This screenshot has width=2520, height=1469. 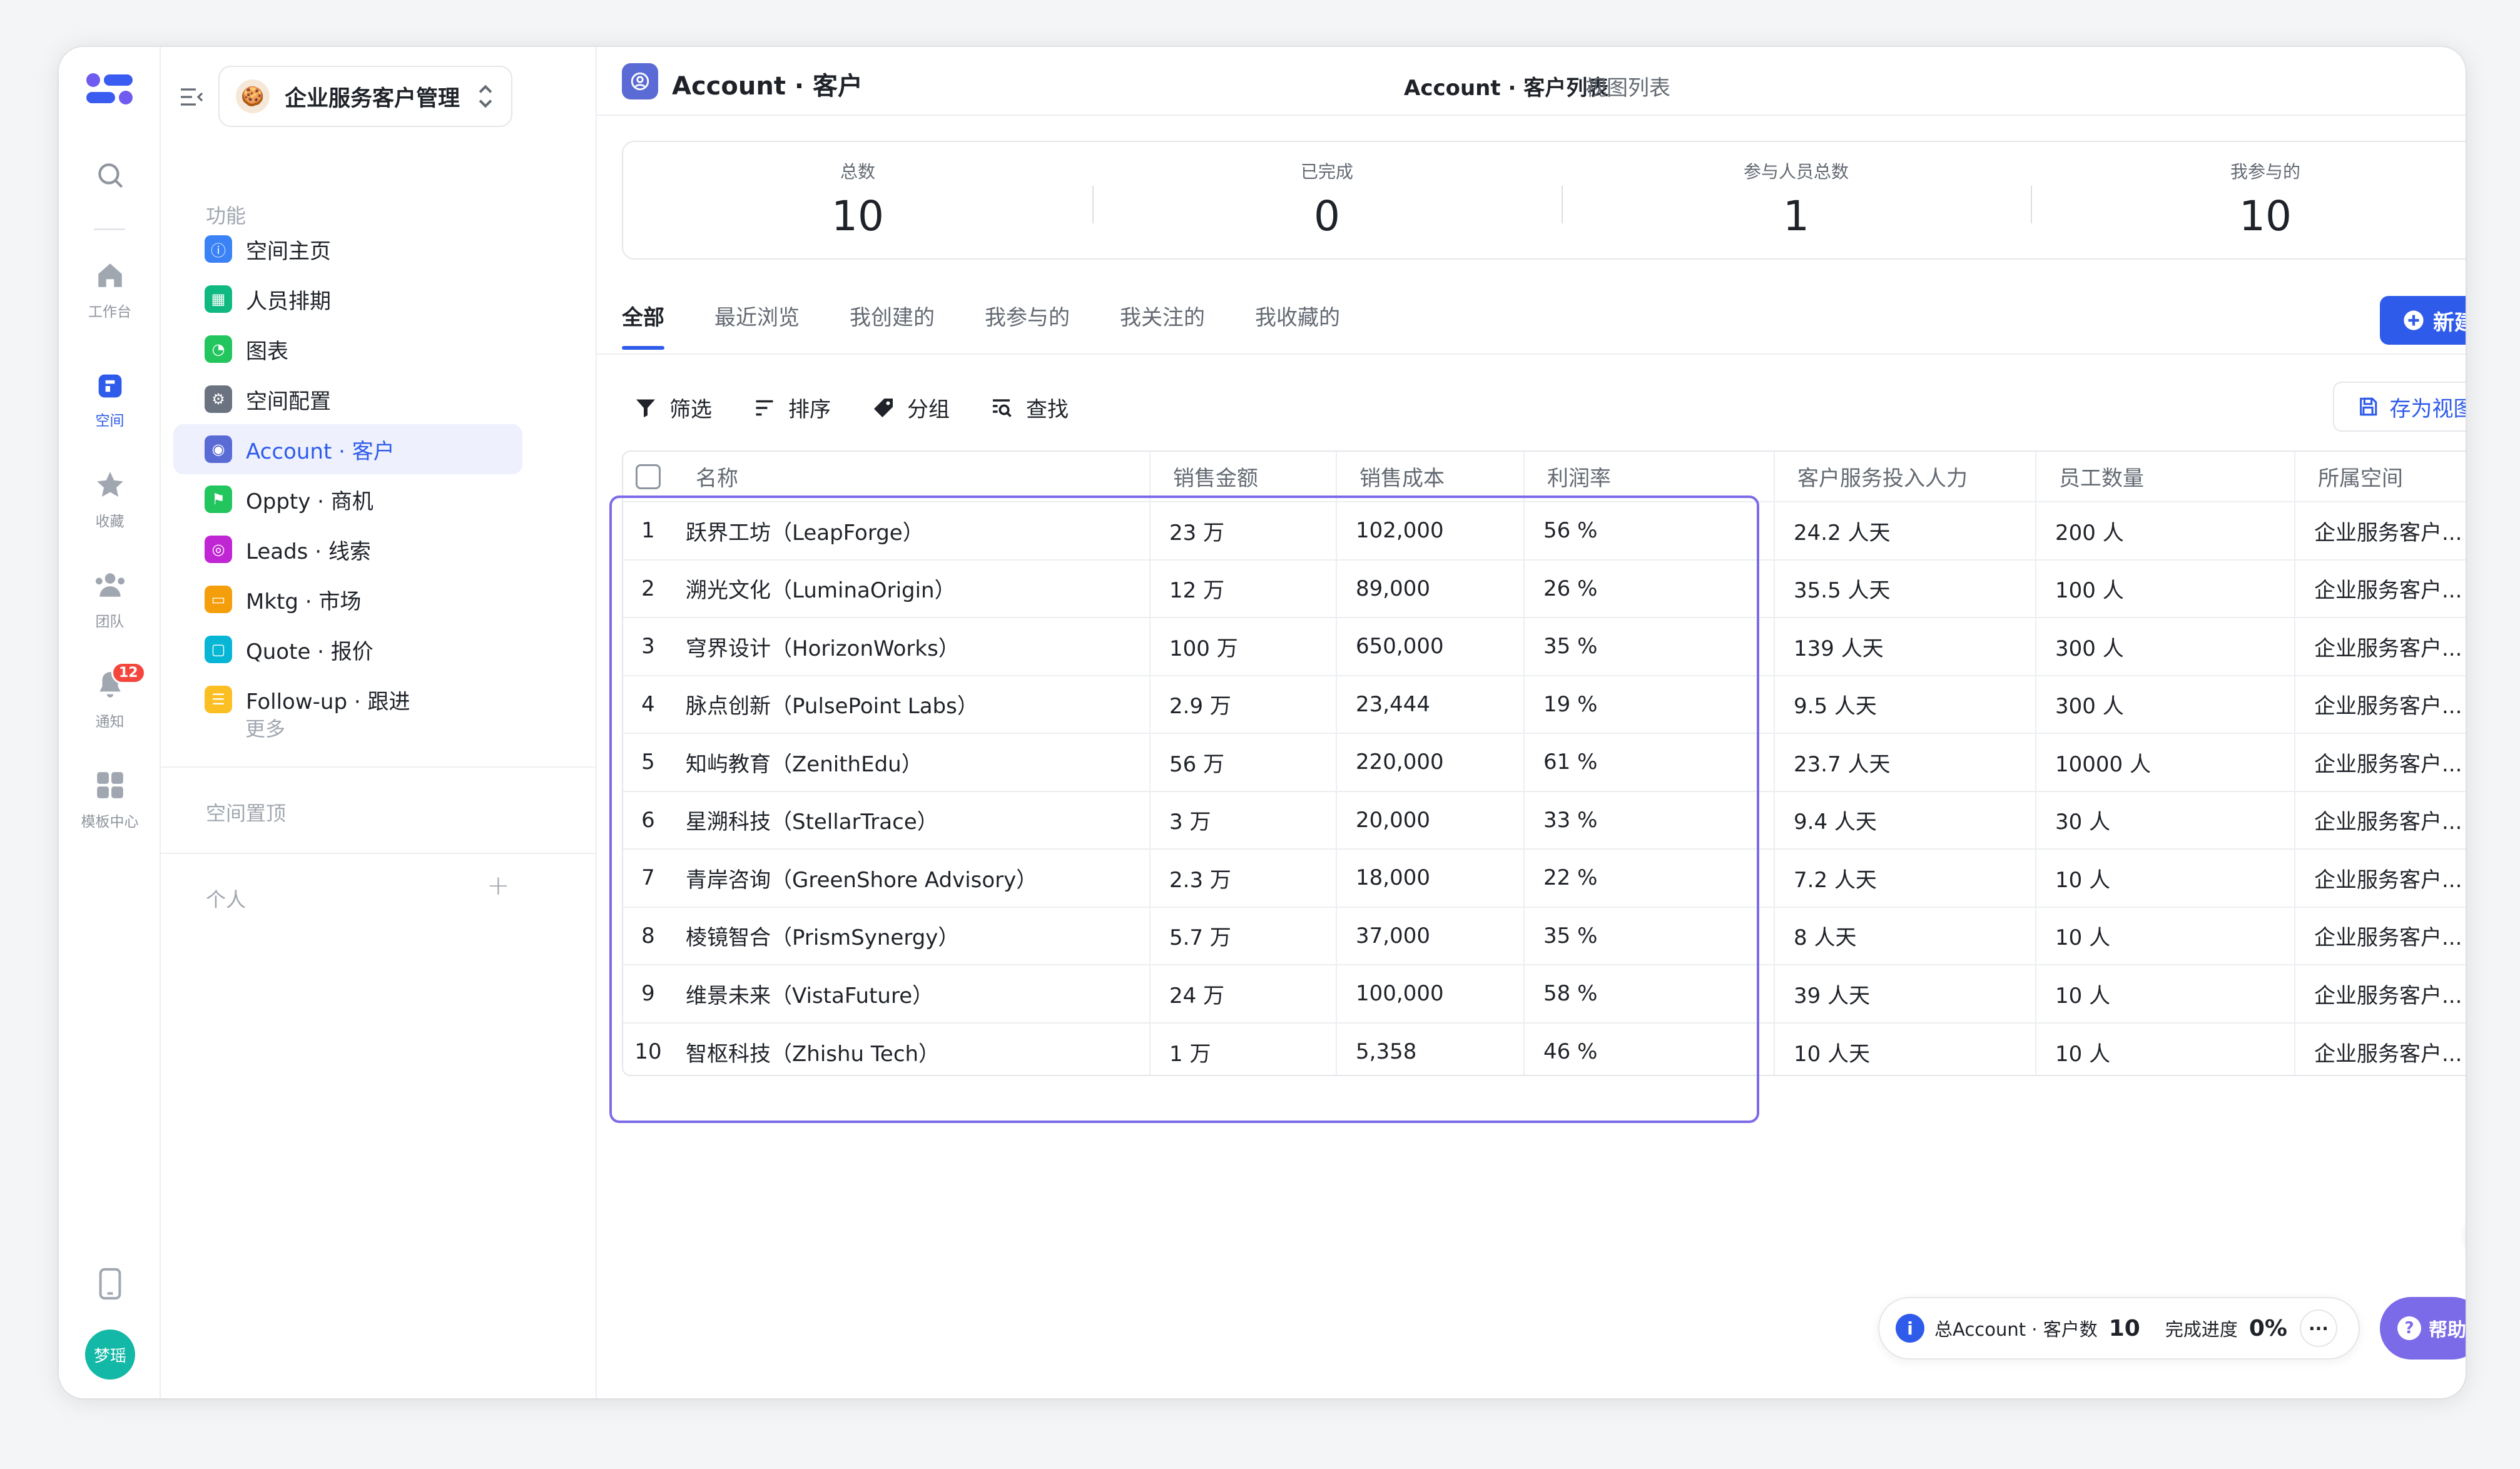 What do you see at coordinates (1430, 762) in the screenshot?
I see `cell-sales-cost: 220,000` at bounding box center [1430, 762].